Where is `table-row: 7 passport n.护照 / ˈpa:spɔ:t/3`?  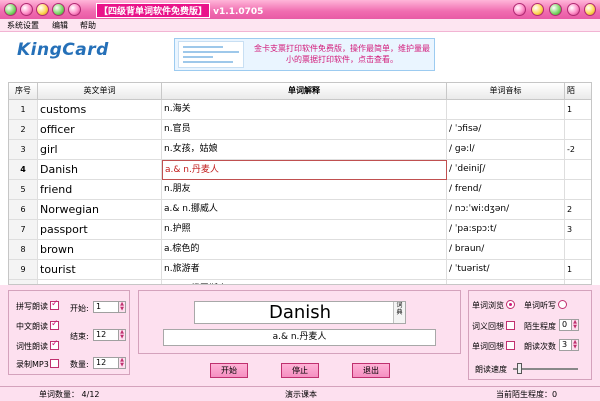
table-row: 7 passport n.护照 / ˈpa:spɔ:t/3 is located at coordinates (300, 230).